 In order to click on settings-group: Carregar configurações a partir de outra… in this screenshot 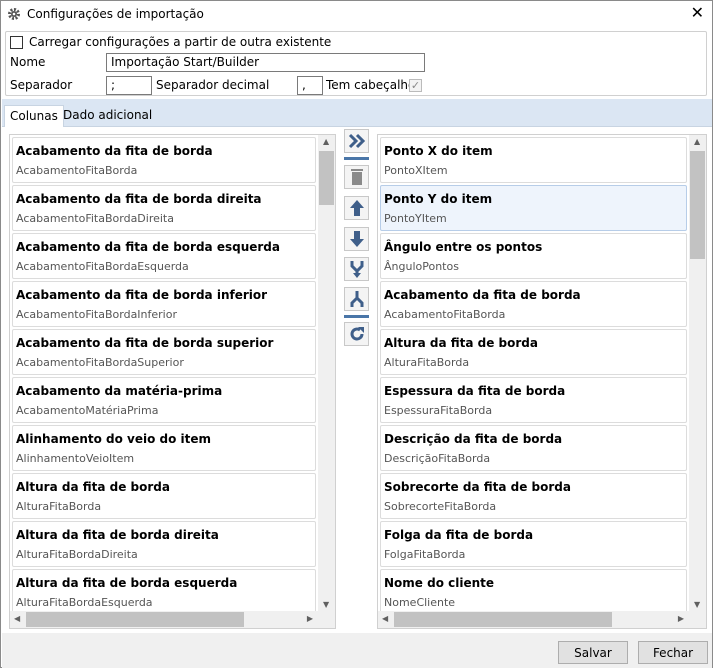, I will do `click(356, 63)`.